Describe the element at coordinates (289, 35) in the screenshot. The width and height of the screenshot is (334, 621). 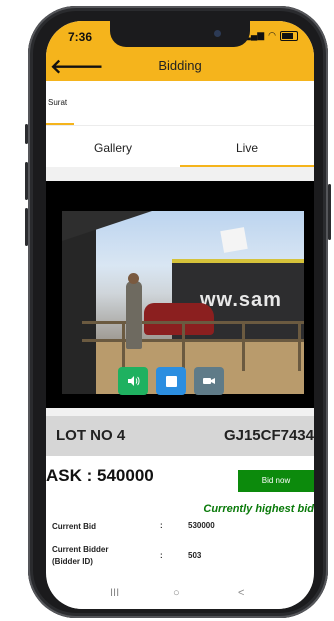
I see `battery-icon` at that location.